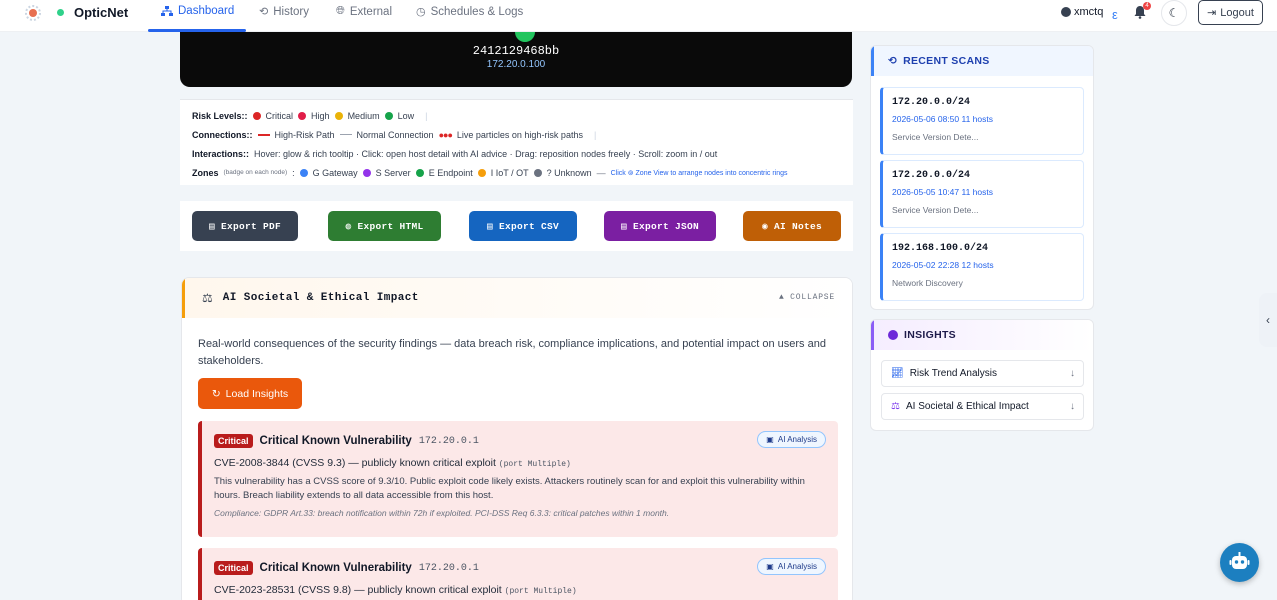 Image resolution: width=1277 pixels, height=600 pixels. I want to click on finding-ip: 172.20.0.1, so click(448, 568).